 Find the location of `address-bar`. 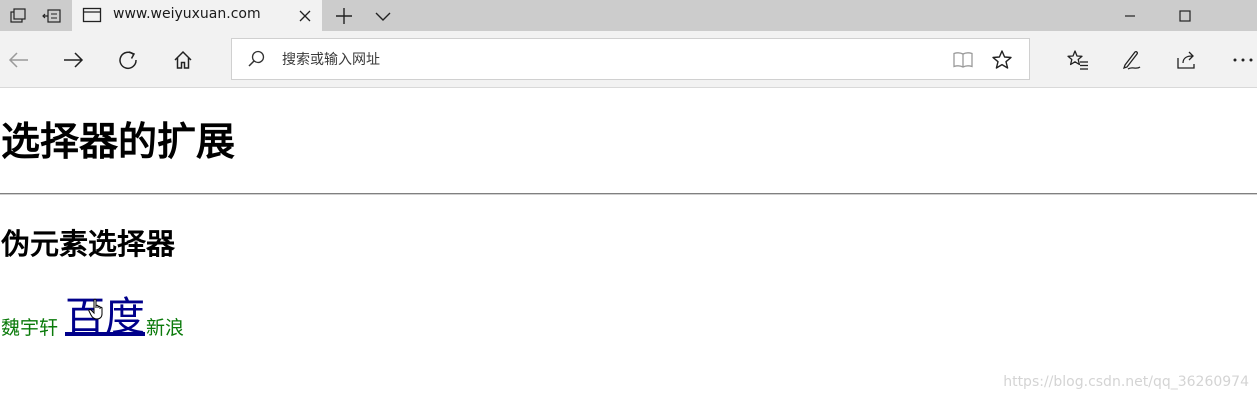

address-bar is located at coordinates (630, 59).